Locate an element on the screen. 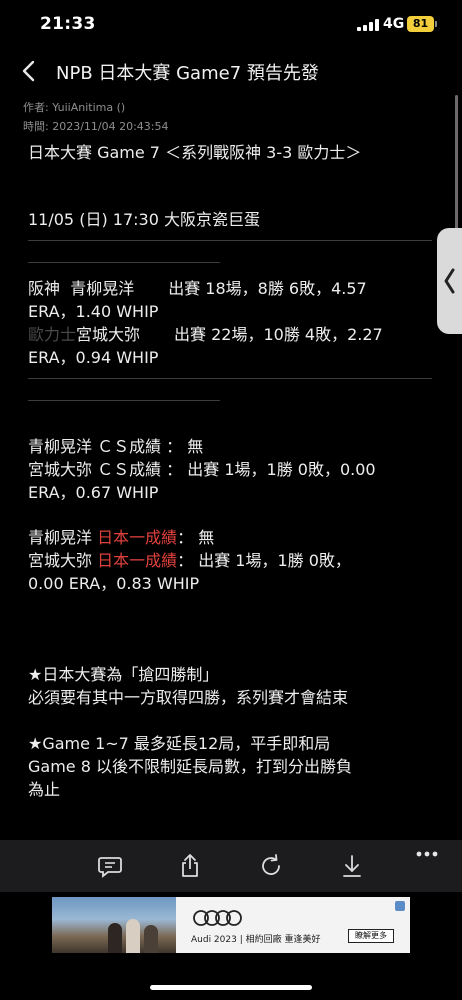 This screenshot has width=462, height=1000. pitcher-stats: 出賽 22場，10勝 4敗，2.27 is located at coordinates (278, 334).